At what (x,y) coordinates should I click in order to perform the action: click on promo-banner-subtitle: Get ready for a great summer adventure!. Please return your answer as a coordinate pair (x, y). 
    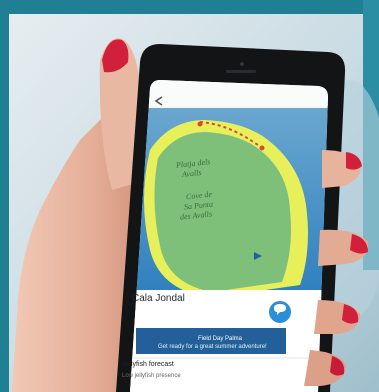
    Looking at the image, I should click on (212, 347).